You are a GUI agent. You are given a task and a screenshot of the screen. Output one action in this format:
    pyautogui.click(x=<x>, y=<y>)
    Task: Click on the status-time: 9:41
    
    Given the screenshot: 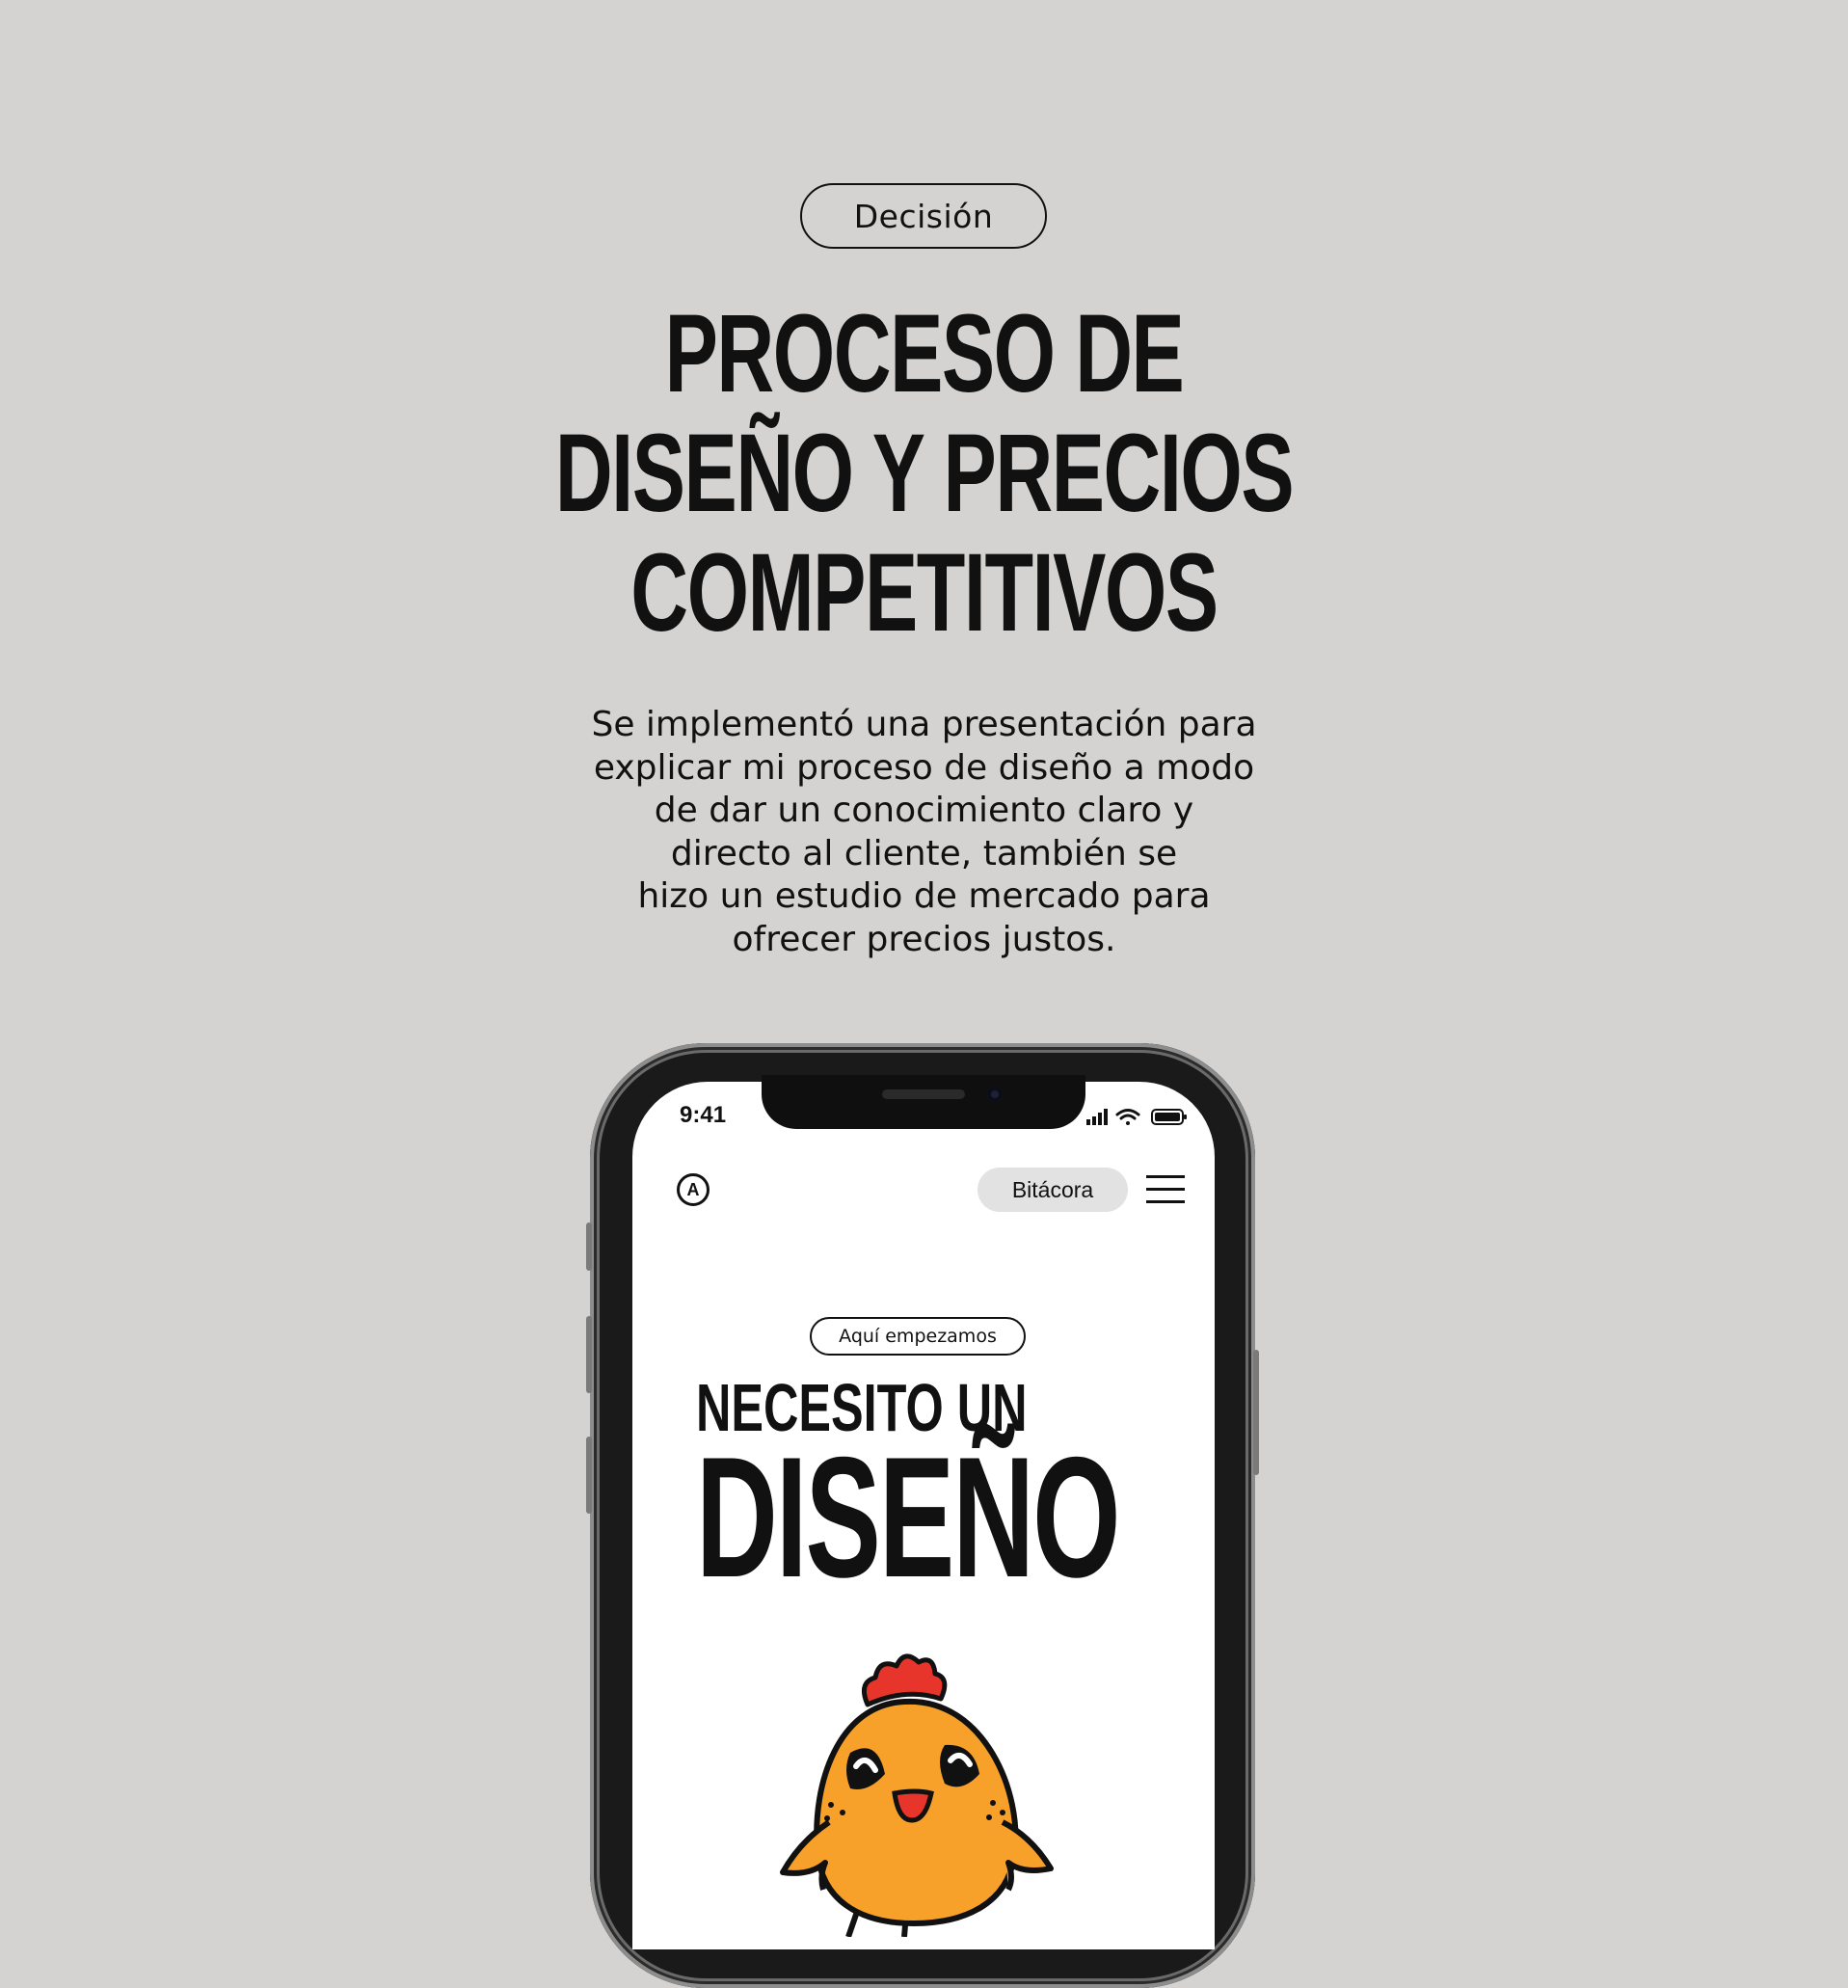 What is the action you would take?
    pyautogui.click(x=704, y=1115)
    